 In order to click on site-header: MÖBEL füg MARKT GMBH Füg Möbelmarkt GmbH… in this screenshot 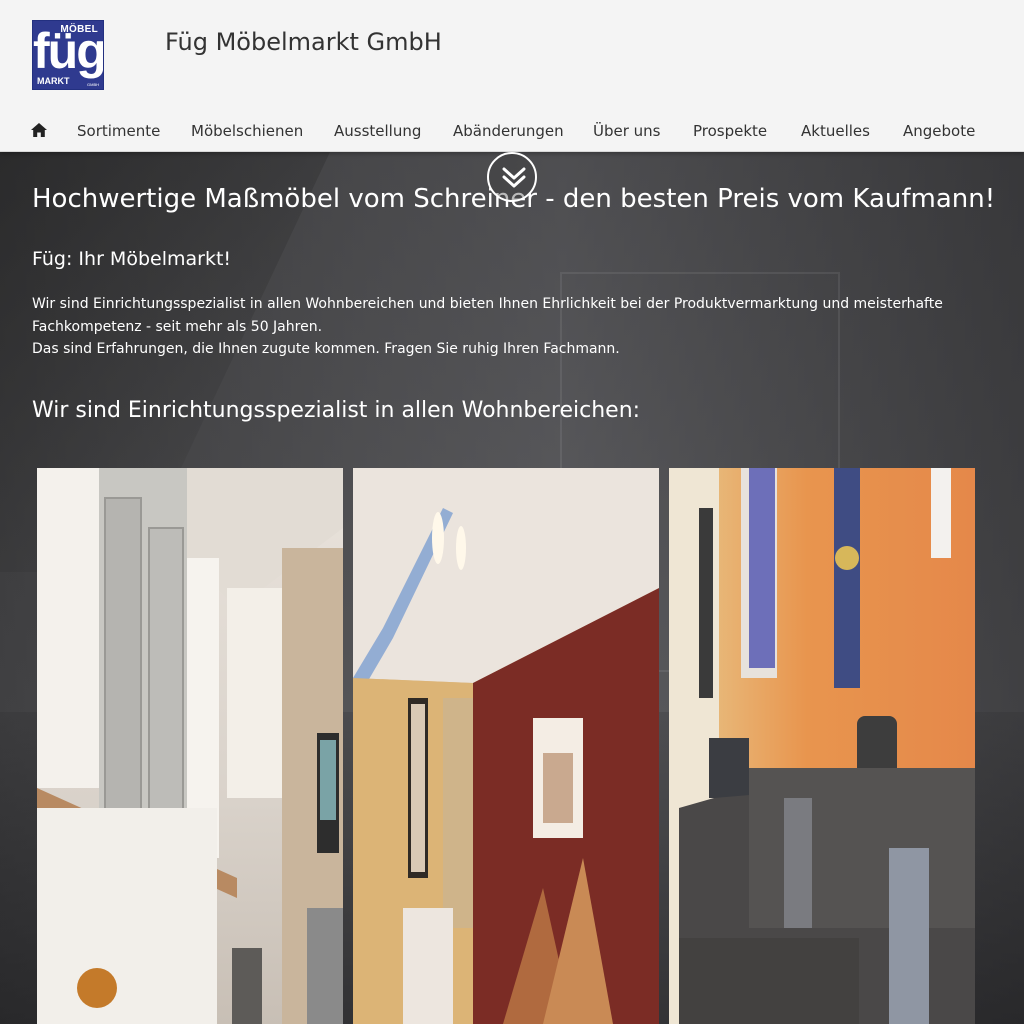, I will do `click(512, 76)`.